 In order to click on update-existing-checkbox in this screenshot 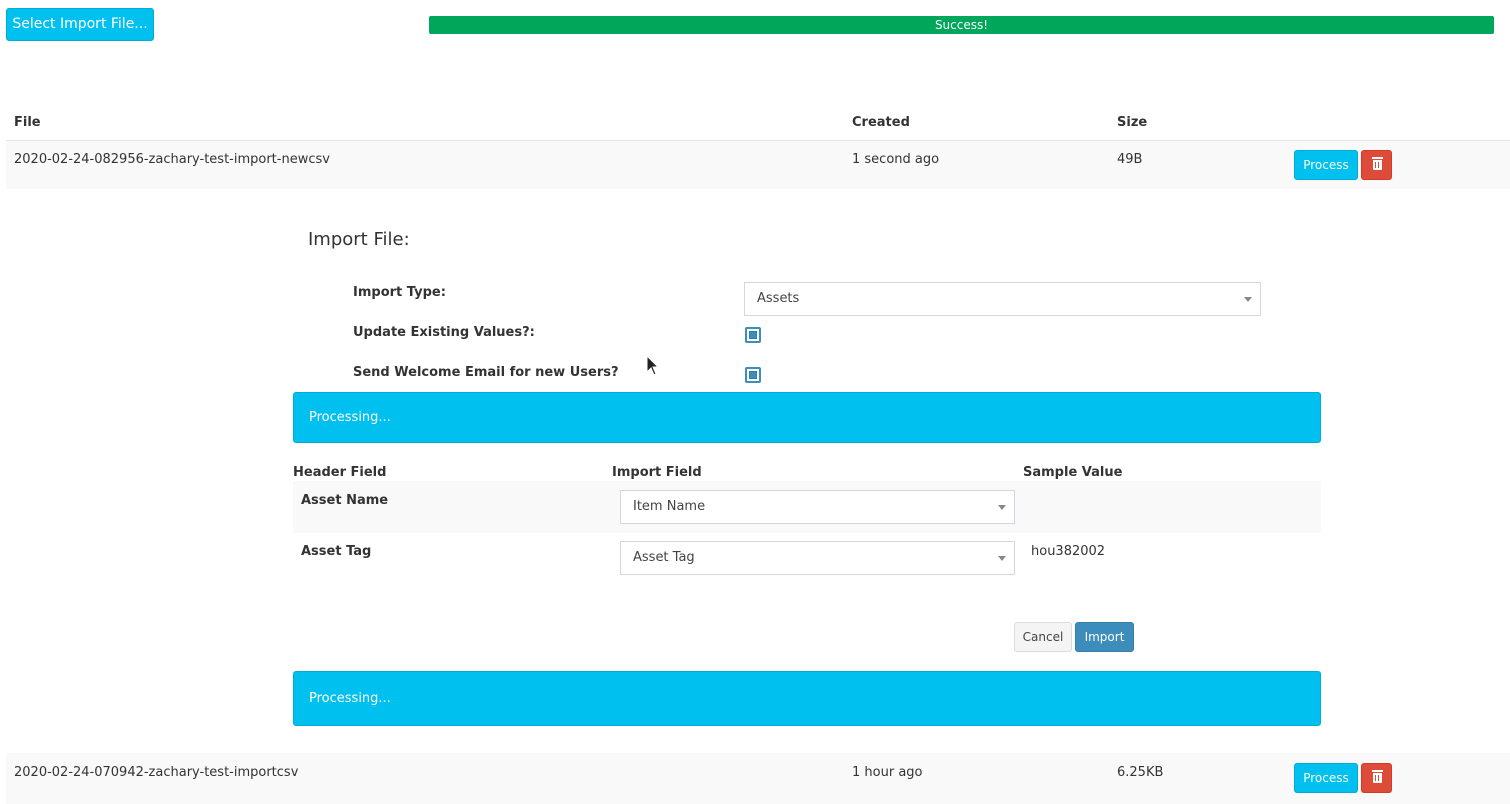, I will do `click(753, 335)`.